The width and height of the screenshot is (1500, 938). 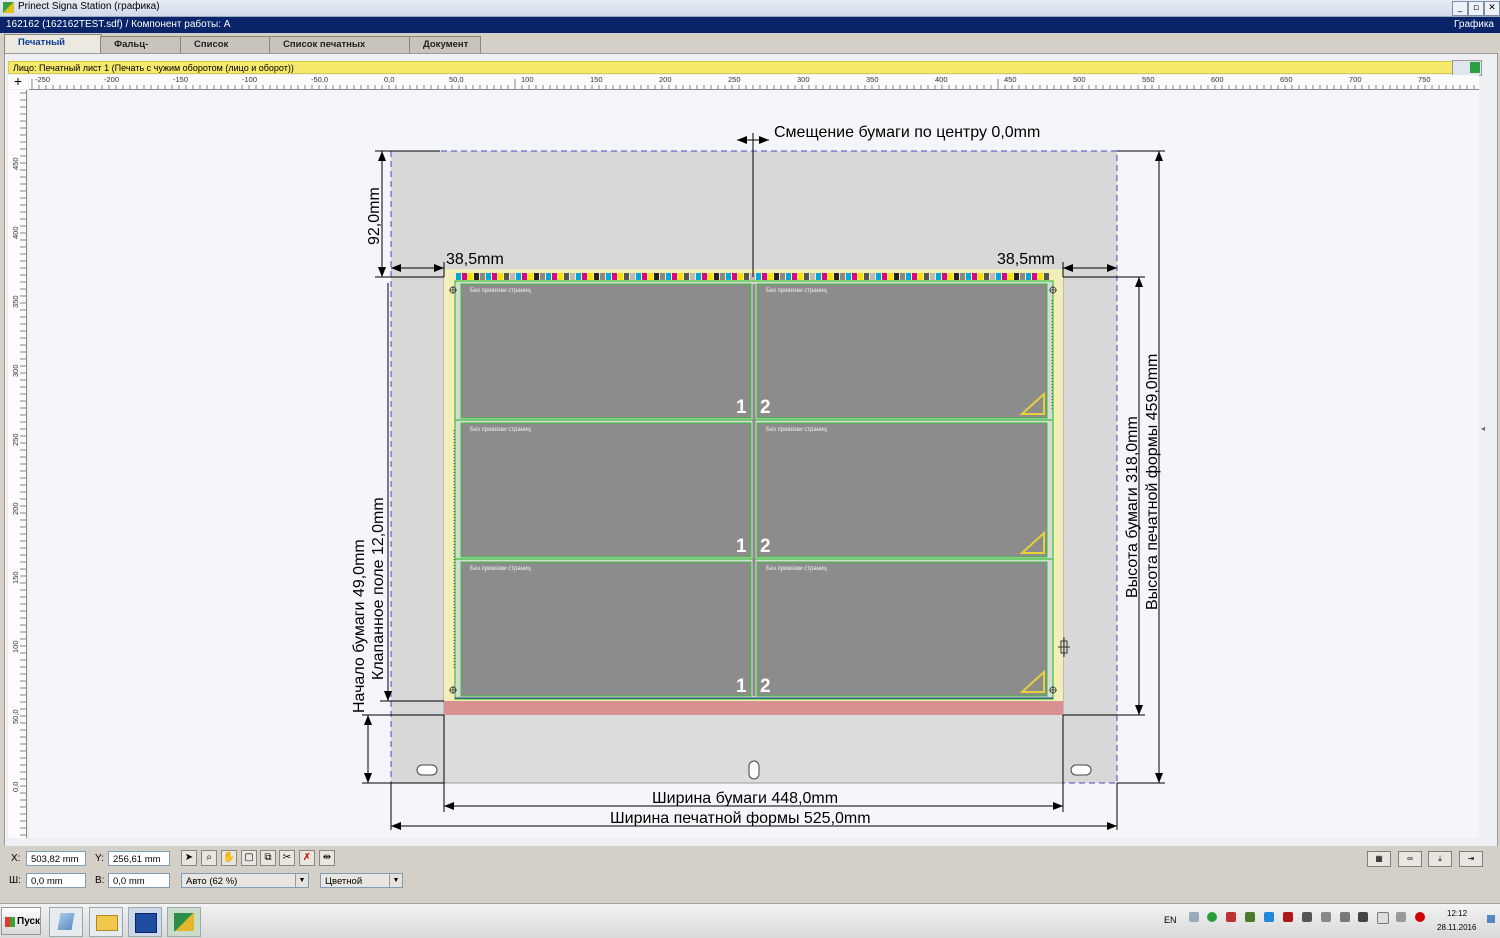 What do you see at coordinates (395, 880) in the screenshot?
I see `chevron-down-icon: ▼` at bounding box center [395, 880].